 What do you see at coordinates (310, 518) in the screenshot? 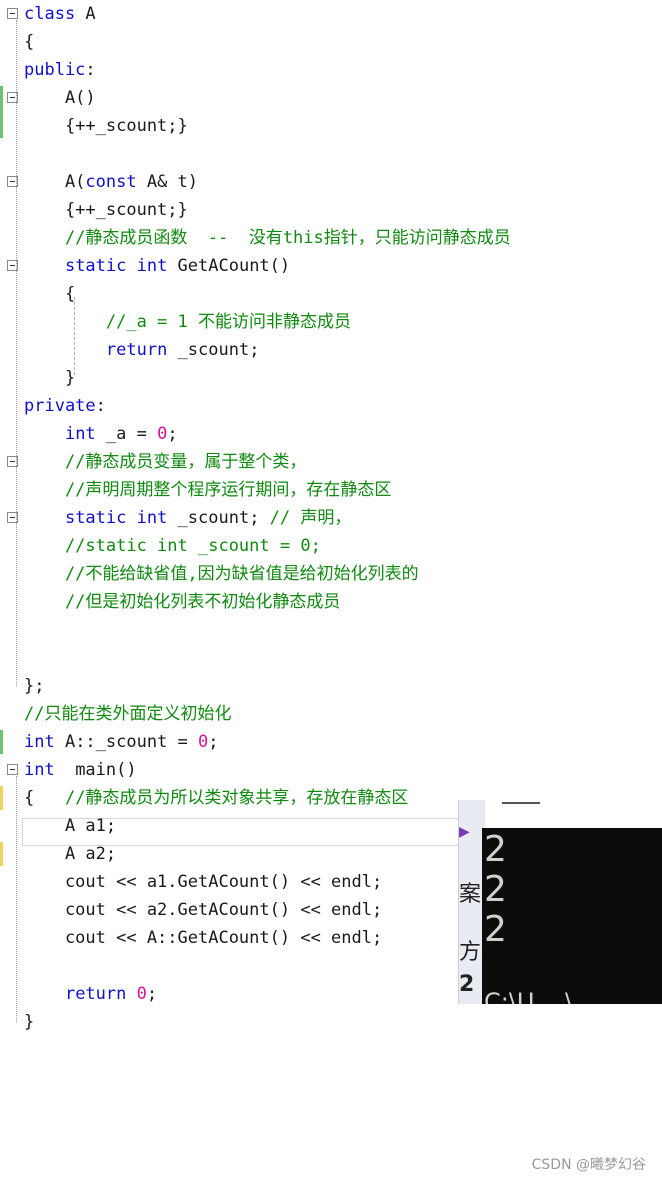
I see `code-comment: // 声明，` at bounding box center [310, 518].